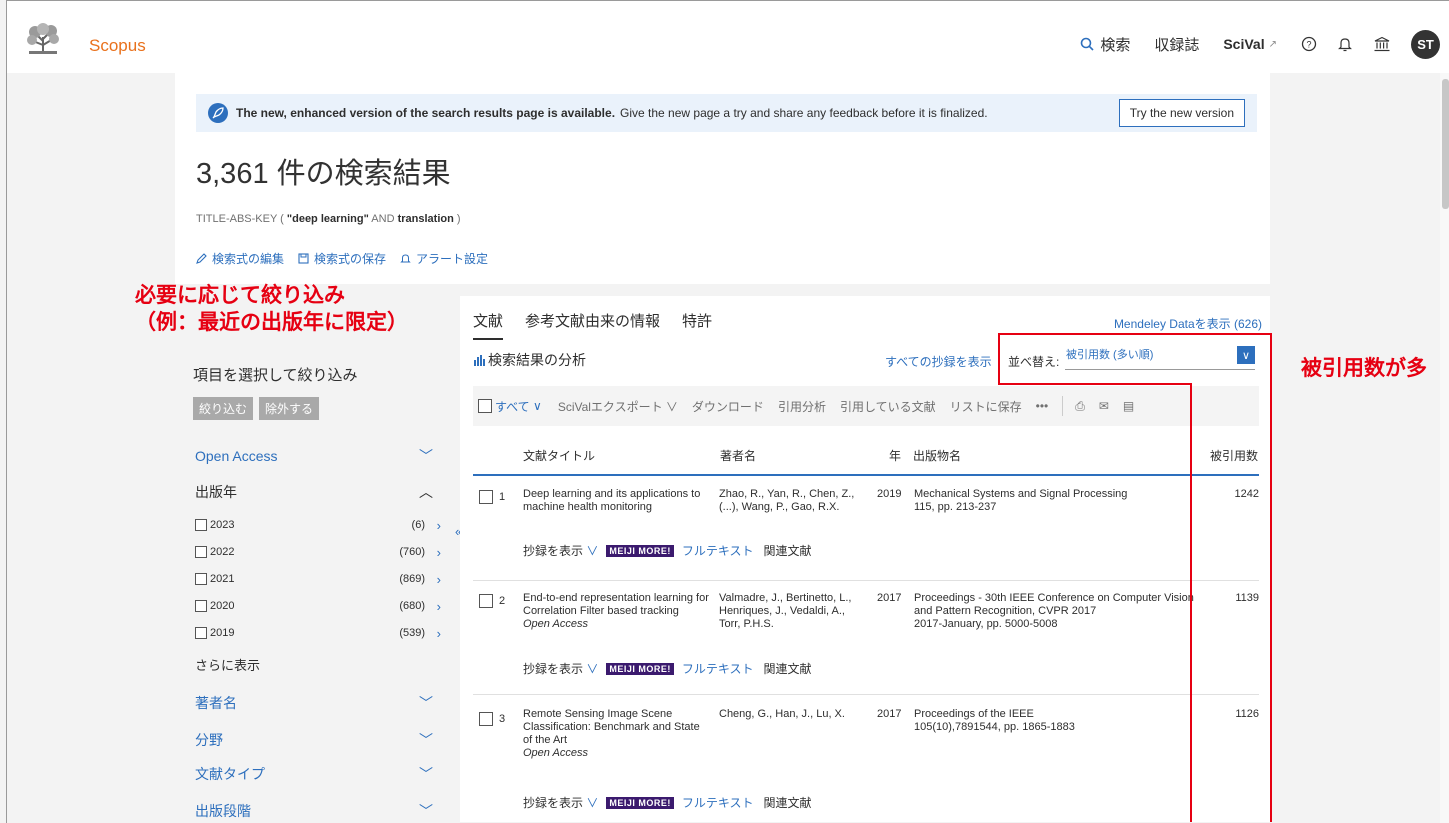 The width and height of the screenshot is (1449, 823). I want to click on year-row-2021: 2021 (869) ›, so click(320, 579).